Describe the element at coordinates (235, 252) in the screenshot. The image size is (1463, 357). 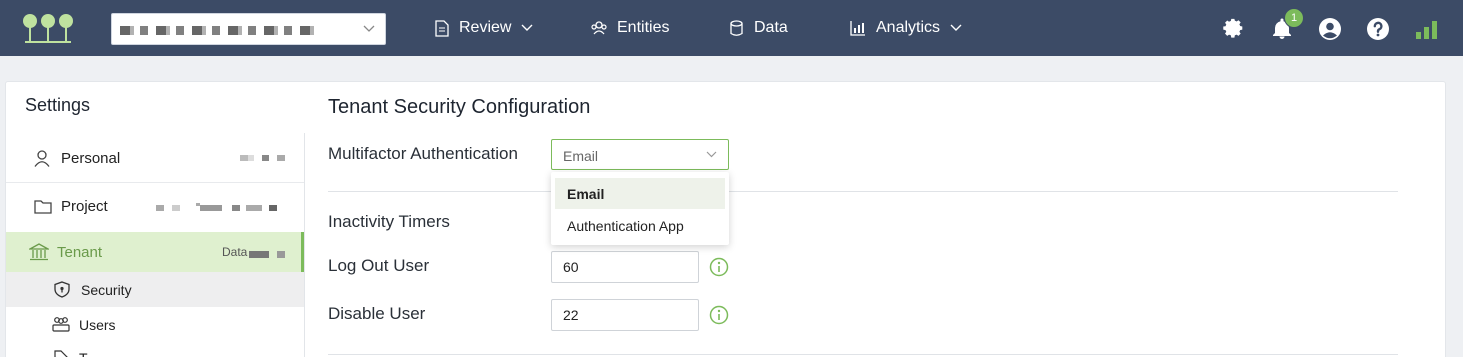
I see `tenant-suffix: Data` at that location.